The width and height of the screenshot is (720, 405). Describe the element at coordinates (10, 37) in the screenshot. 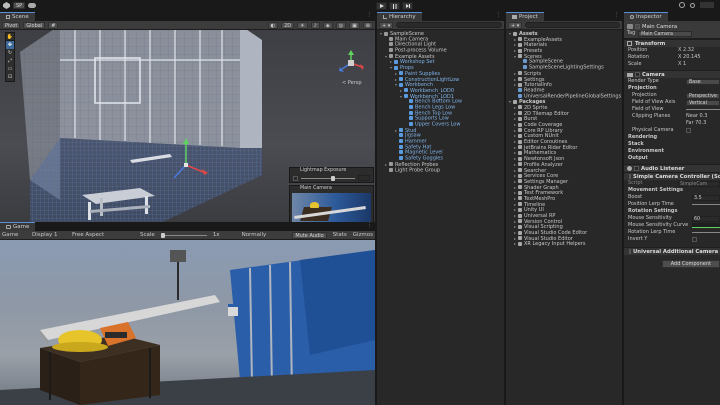

I see `hand-tool-icon: ✋` at that location.